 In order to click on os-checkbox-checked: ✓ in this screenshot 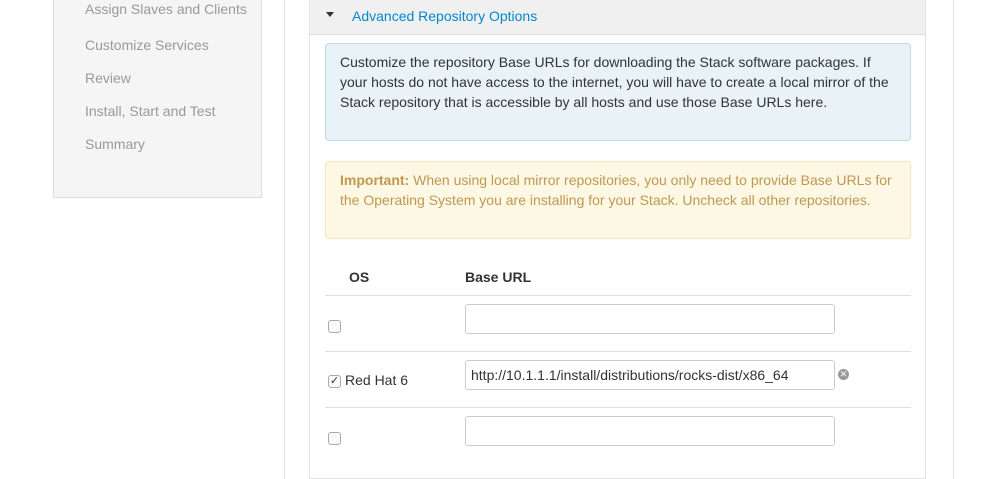, I will do `click(334, 381)`.